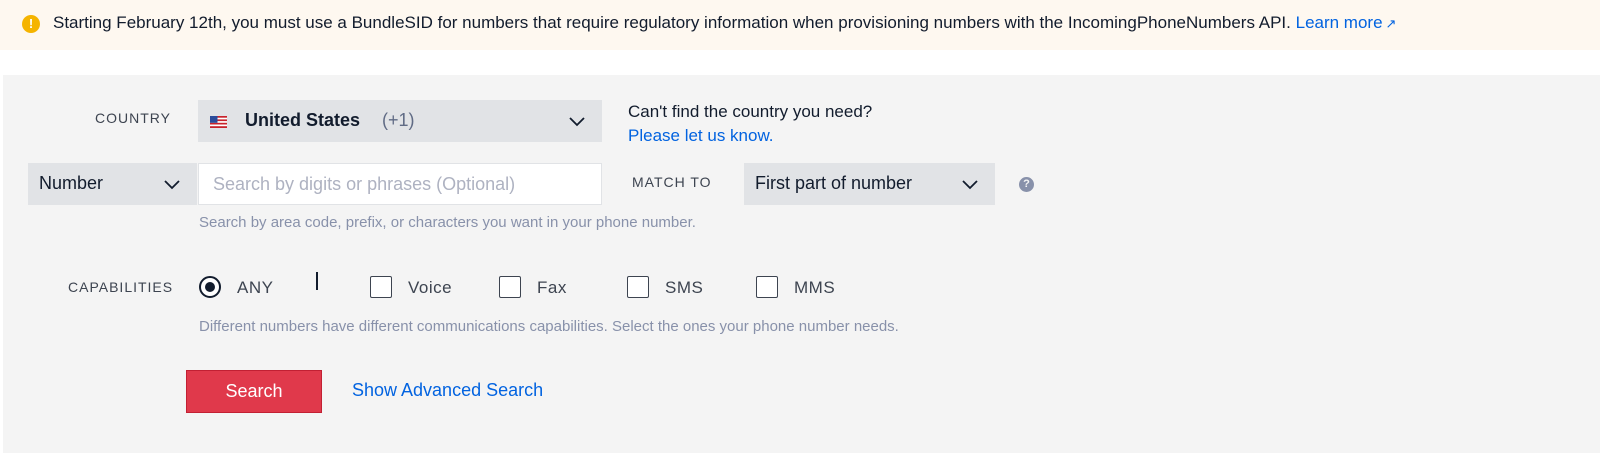 This screenshot has width=1600, height=453. Describe the element at coordinates (254, 391) in the screenshot. I see `search-button: Search` at that location.